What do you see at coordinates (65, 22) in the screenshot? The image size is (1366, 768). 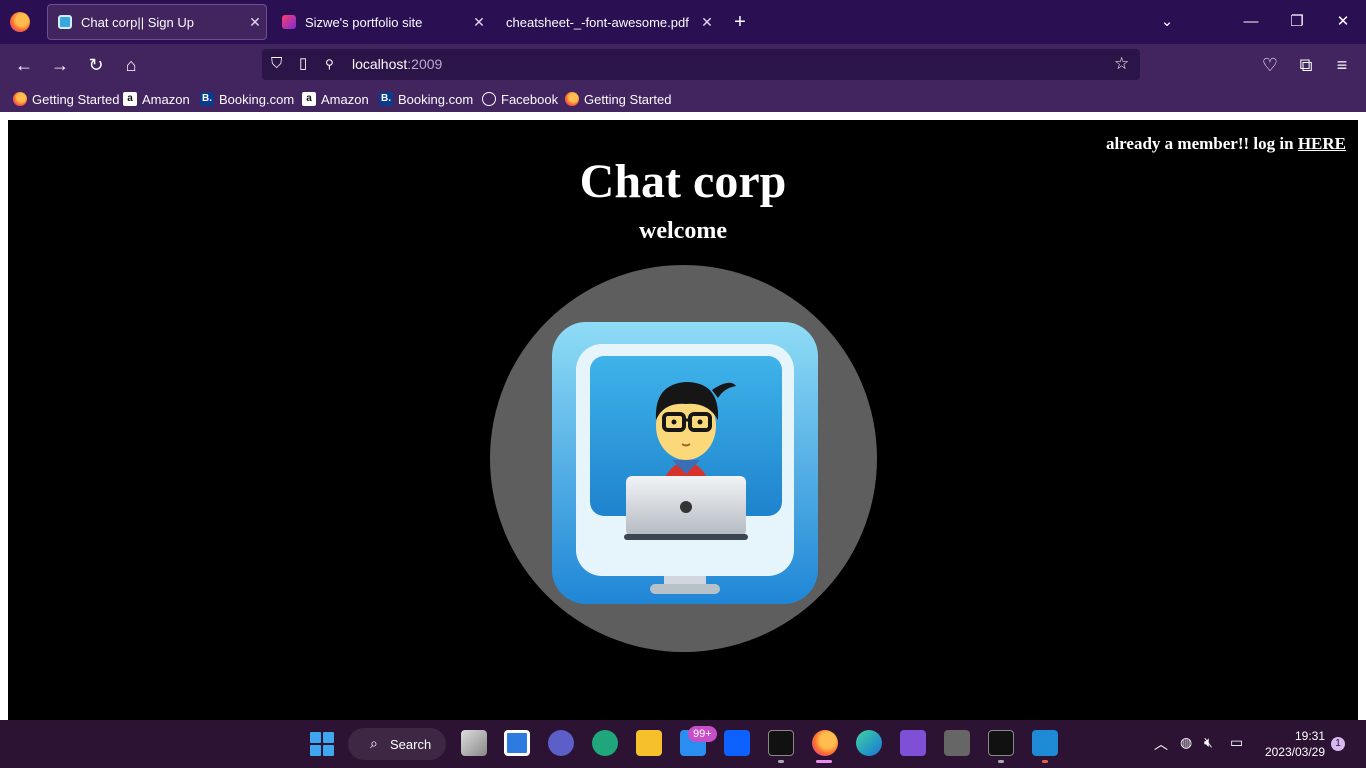 I see `chat-favicon-icon` at bounding box center [65, 22].